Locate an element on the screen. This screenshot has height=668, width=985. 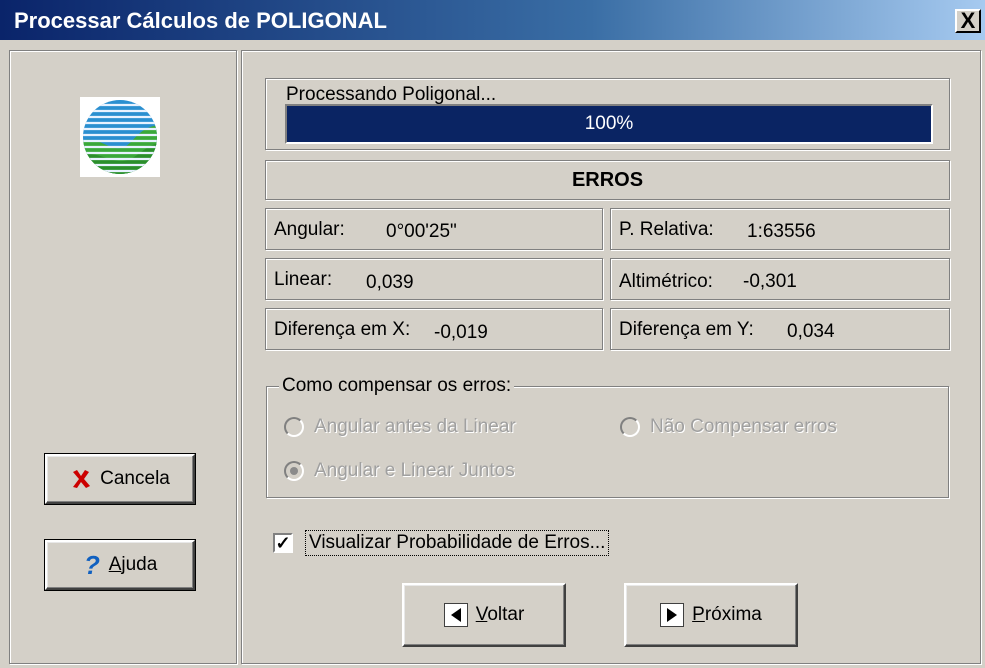
help-question-icon: ? is located at coordinates (92, 565).